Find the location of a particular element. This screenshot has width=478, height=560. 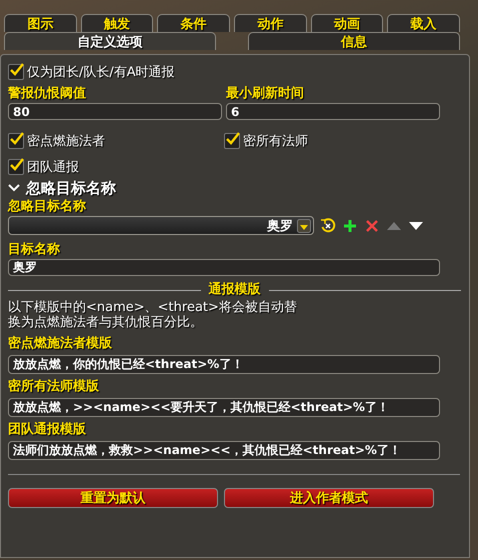

input-field: 80 is located at coordinates (115, 111).